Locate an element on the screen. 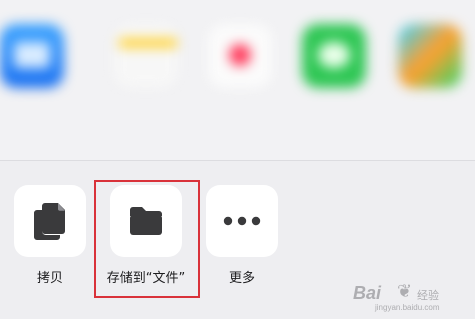  more-action: 更多 is located at coordinates (242, 245).